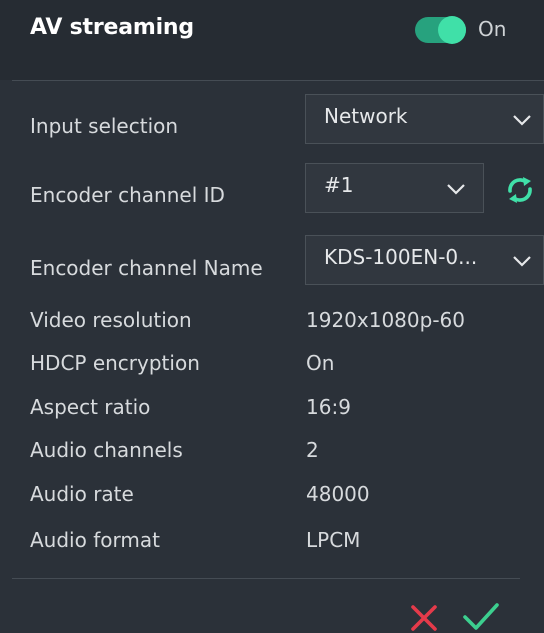 The height and width of the screenshot is (633, 544). Describe the element at coordinates (266, 578) in the screenshot. I see `footer-divider` at that location.